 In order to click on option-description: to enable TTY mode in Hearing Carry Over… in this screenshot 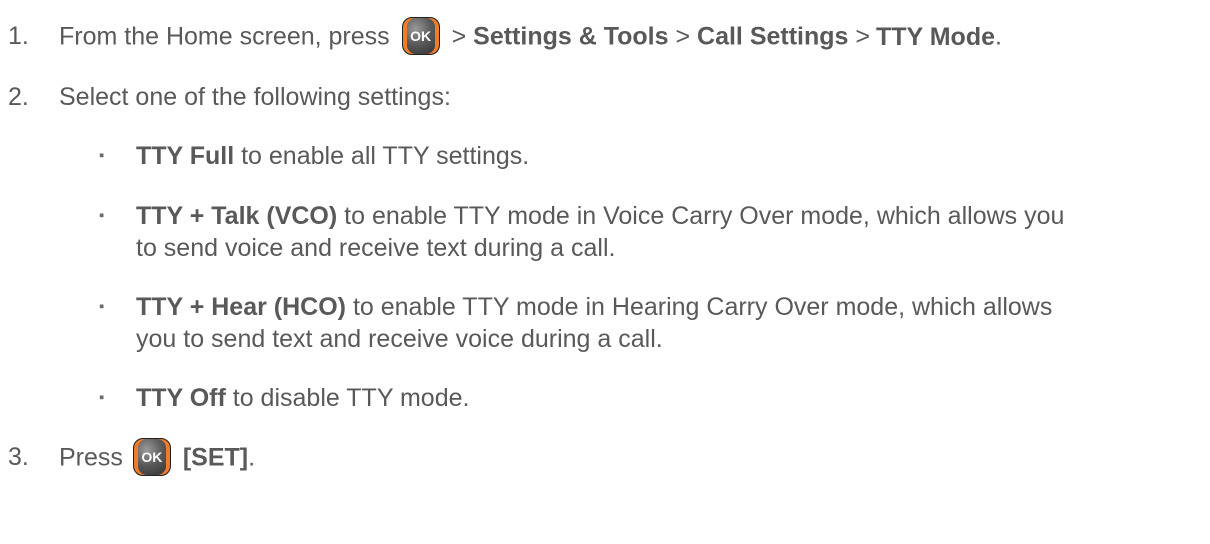, I will do `click(699, 307)`.